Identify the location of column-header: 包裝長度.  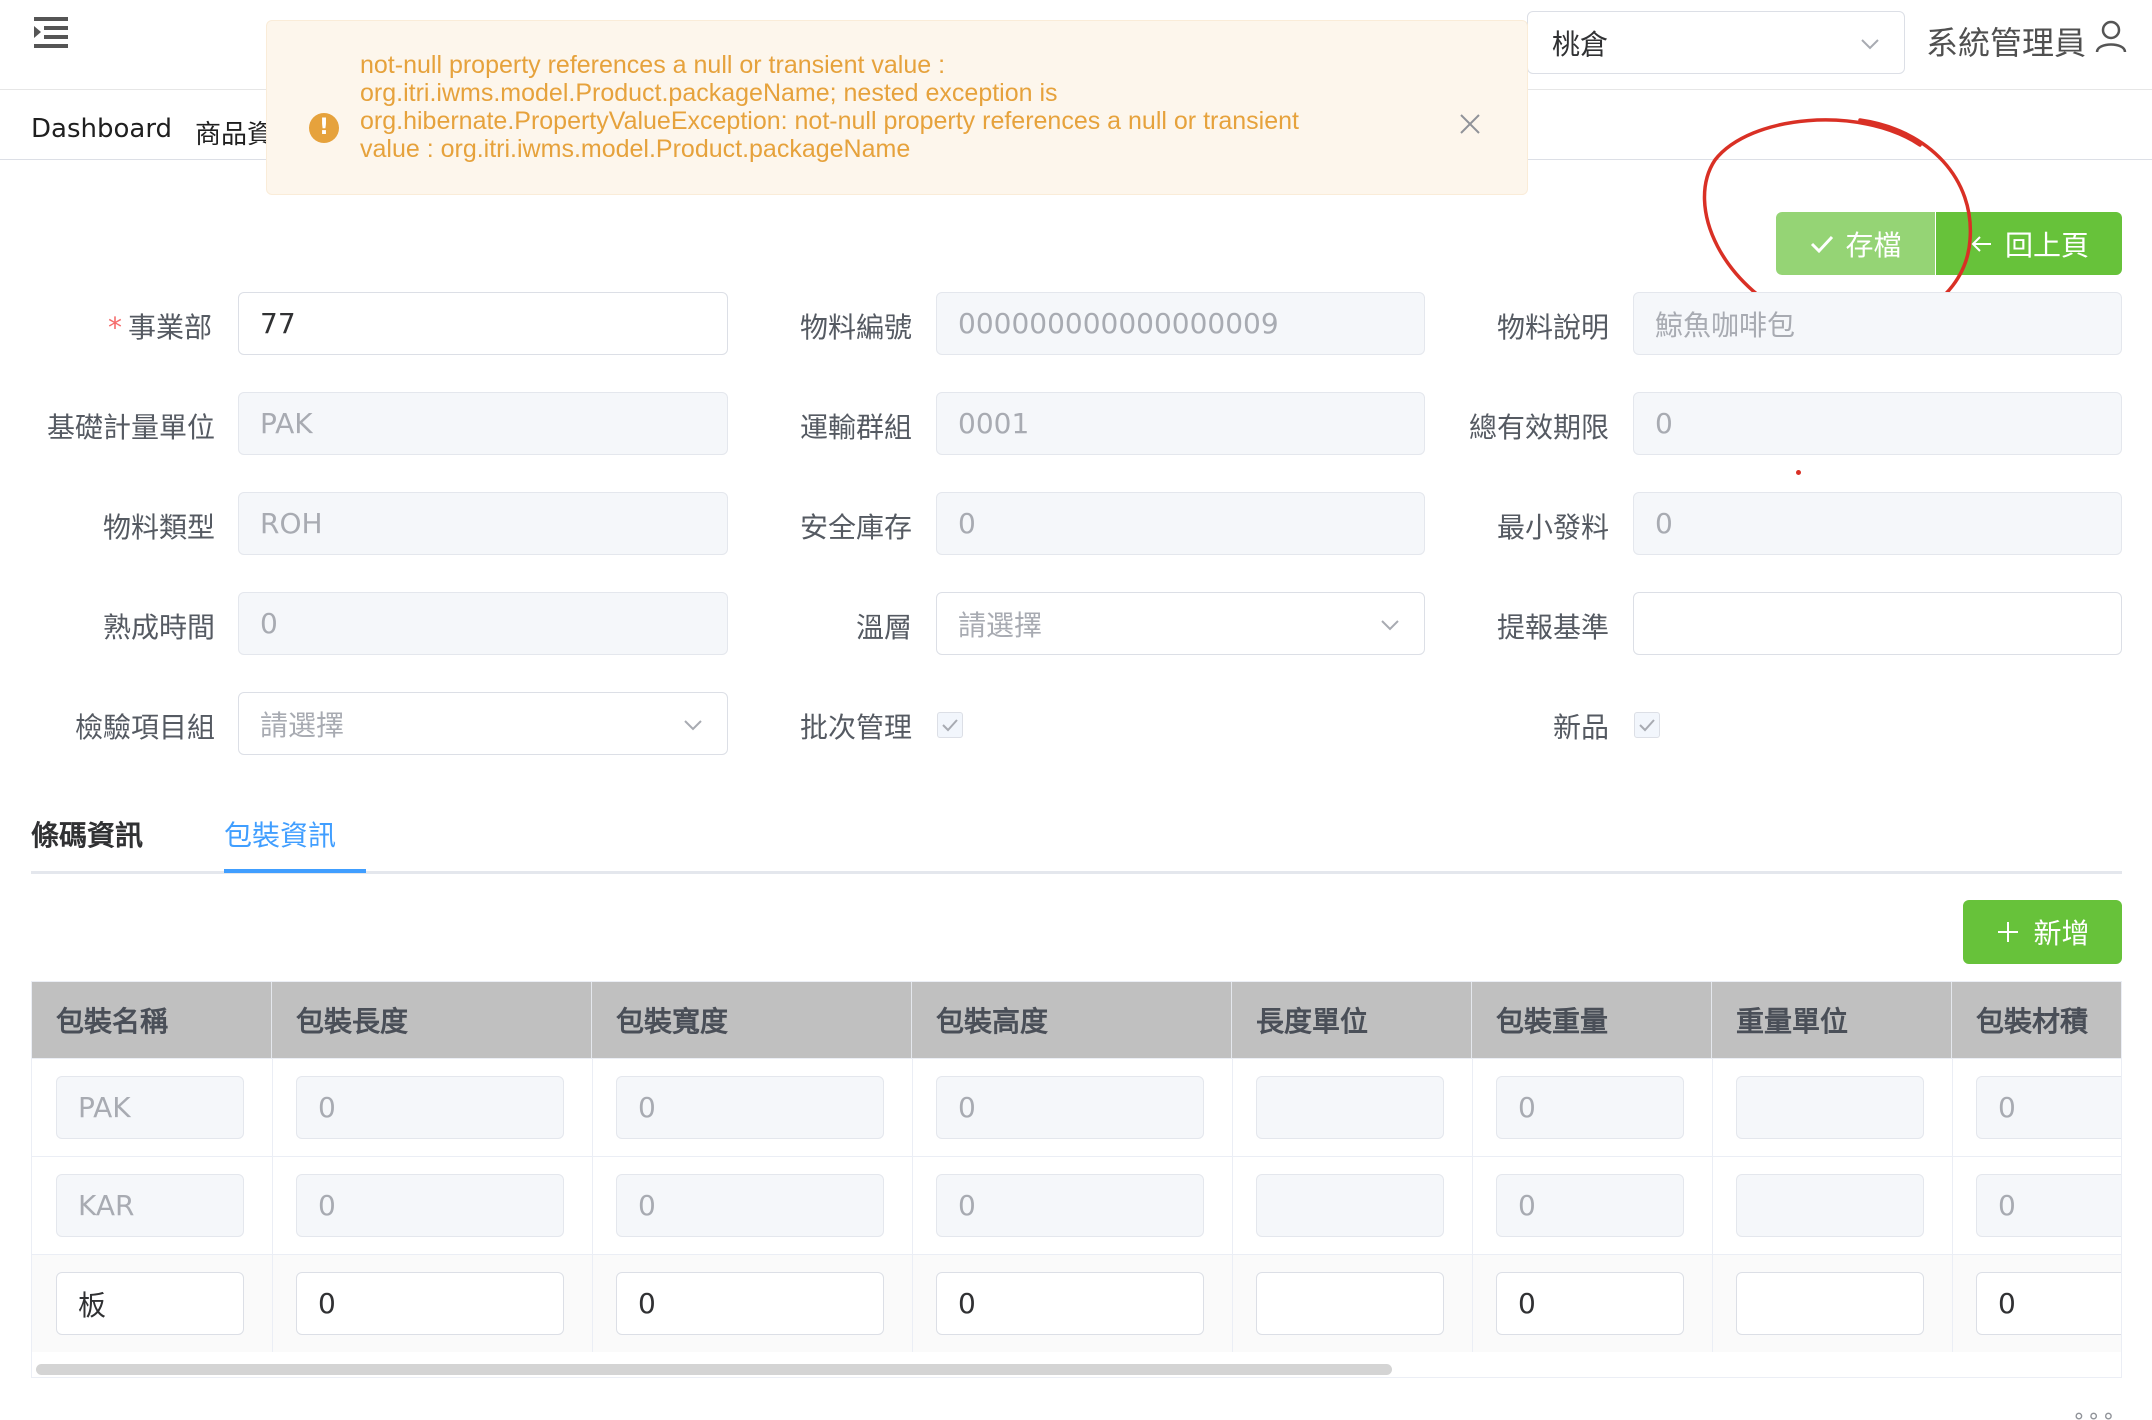
(432, 1020).